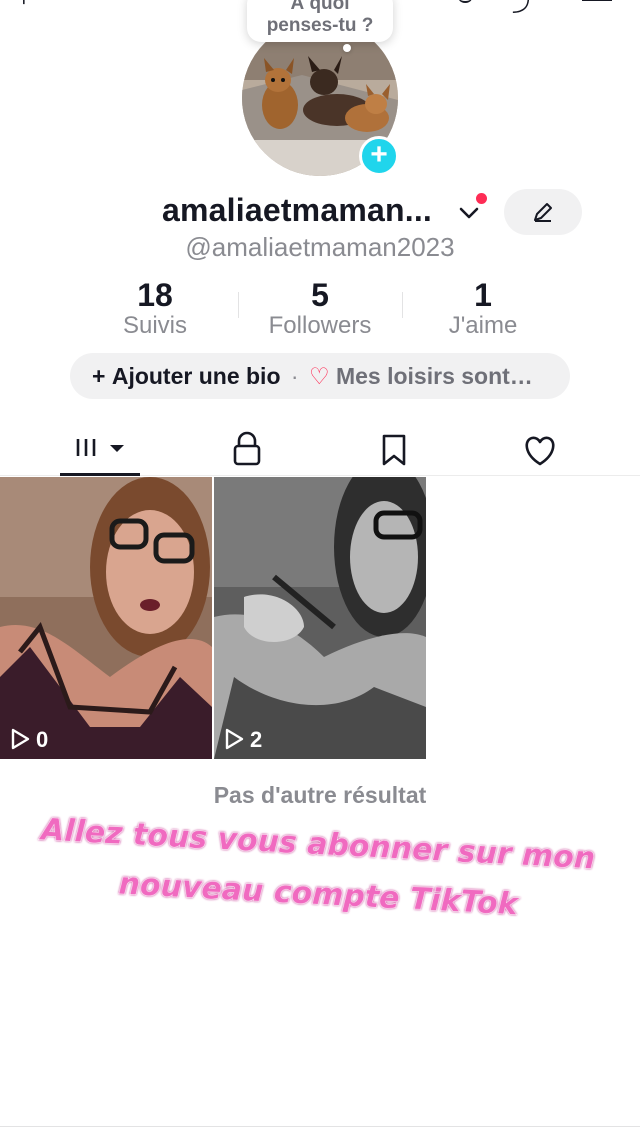 Image resolution: width=640 pixels, height=1138 pixels. Describe the element at coordinates (320, 7) in the screenshot. I see `bubble-line-1: À quoi` at that location.